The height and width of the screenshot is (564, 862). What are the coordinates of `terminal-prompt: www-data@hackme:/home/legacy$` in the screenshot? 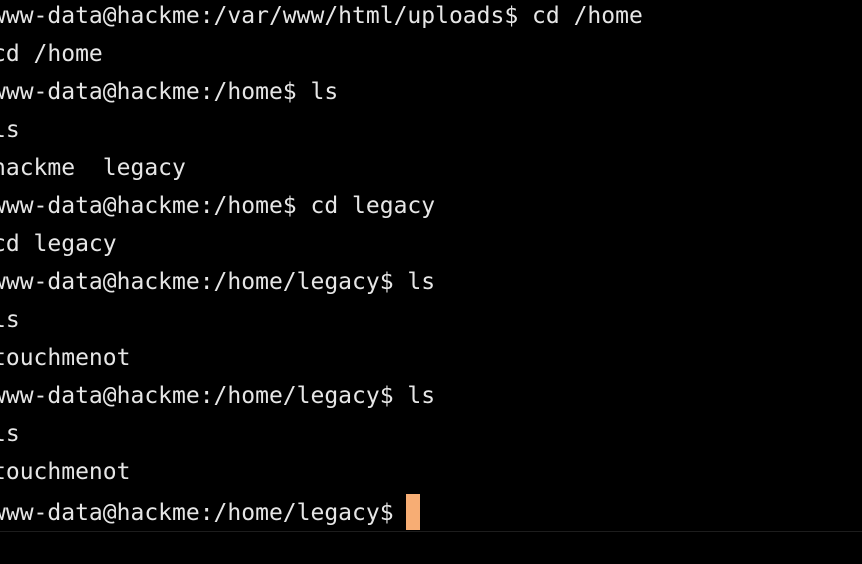 It's located at (197, 513).